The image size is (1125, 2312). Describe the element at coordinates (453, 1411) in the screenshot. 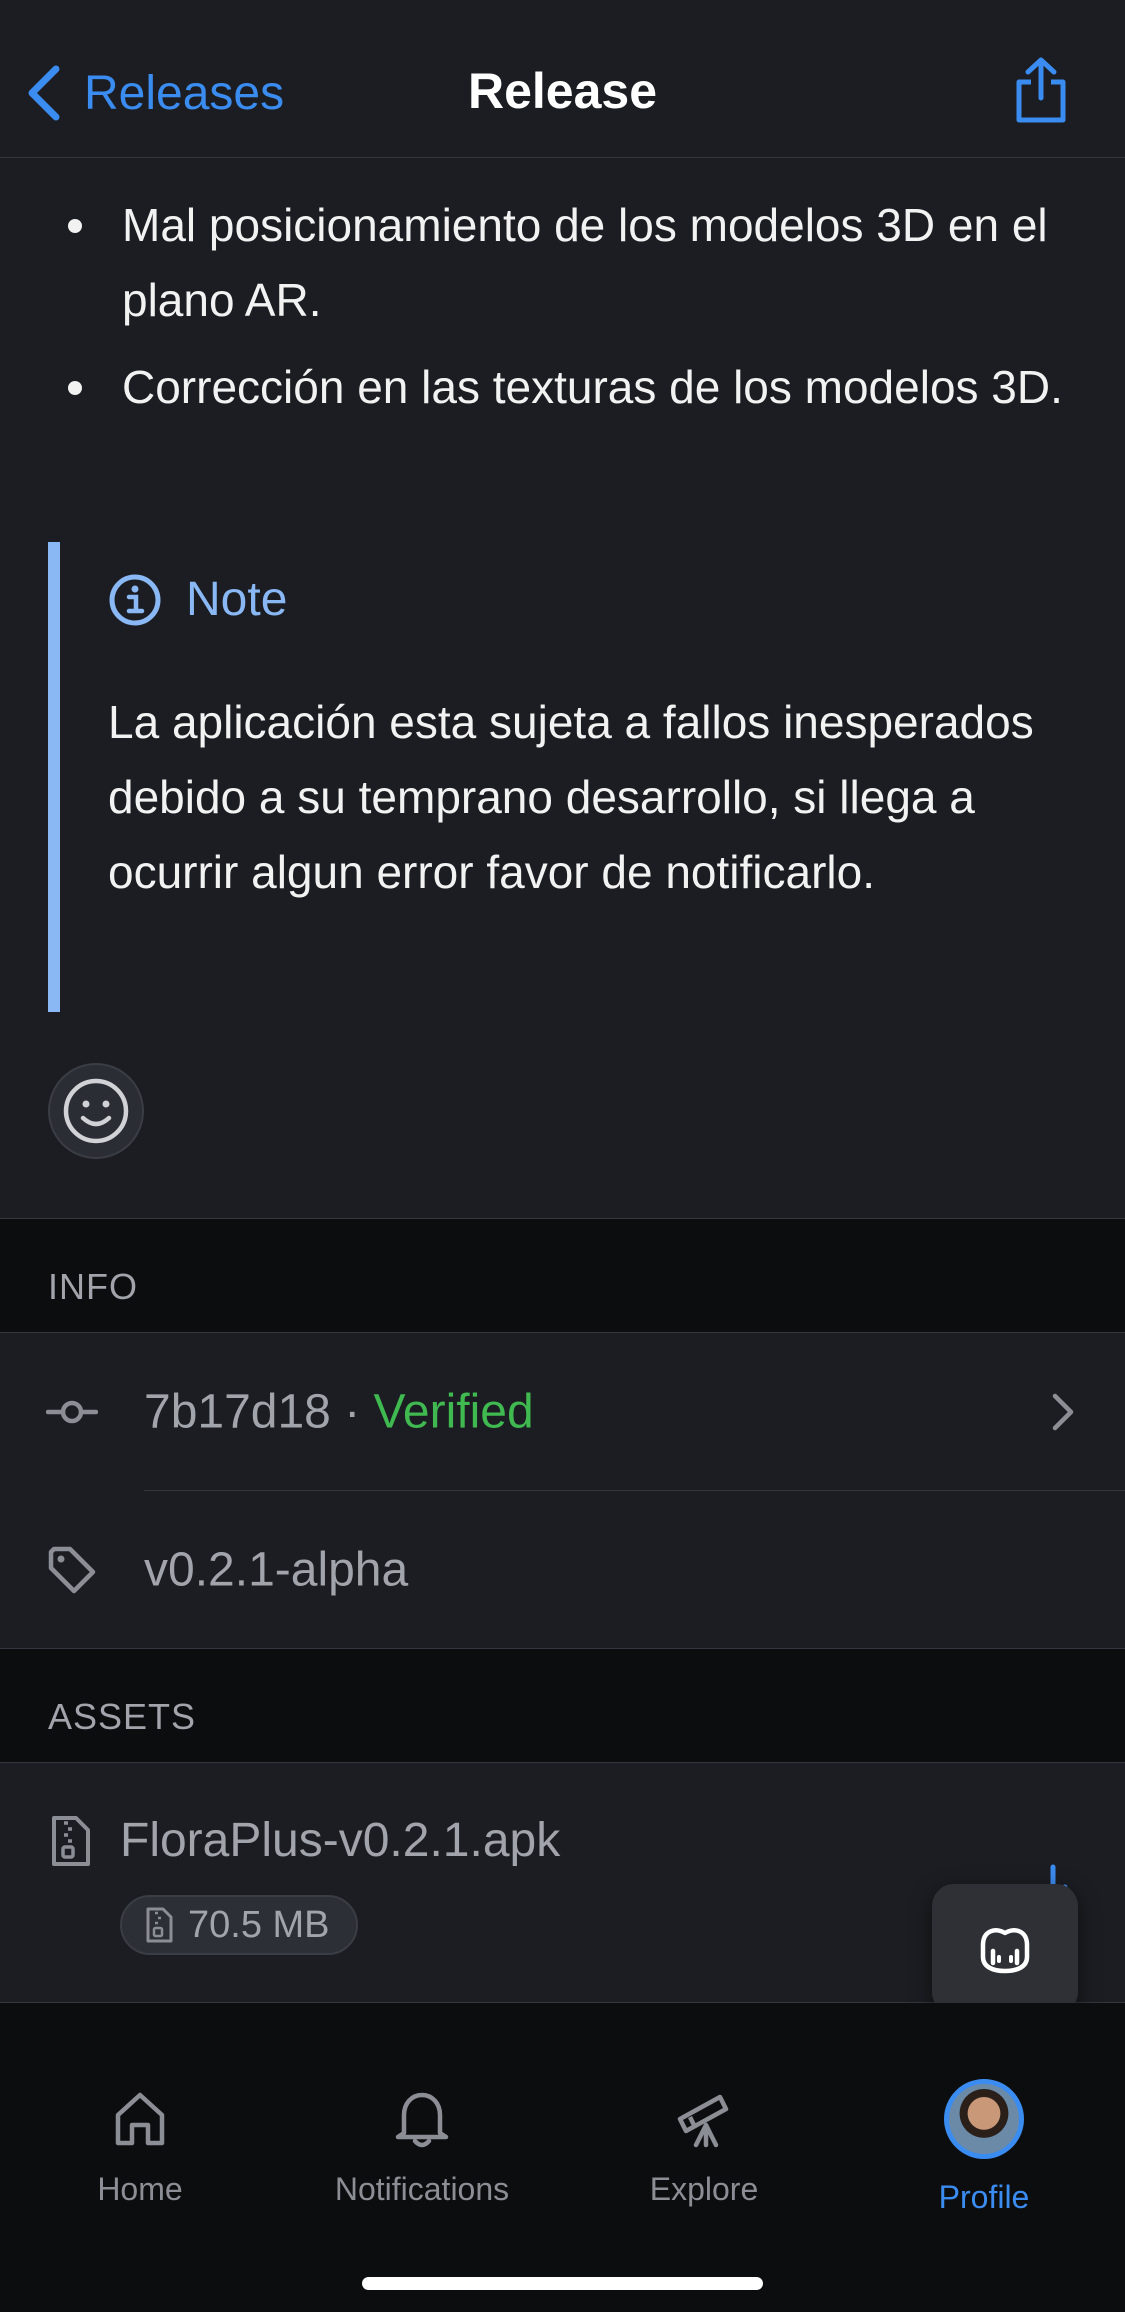

I see `verified-badge: Verified` at that location.